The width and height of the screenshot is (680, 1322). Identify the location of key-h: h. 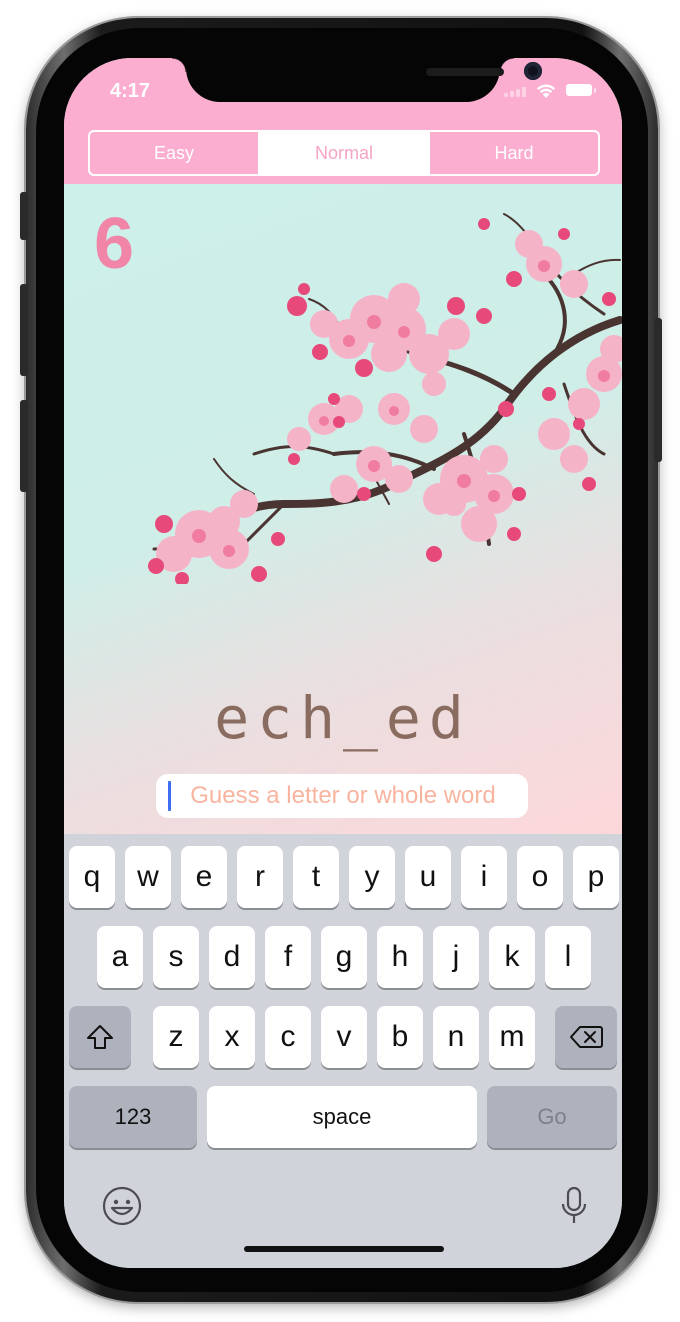
(400, 957).